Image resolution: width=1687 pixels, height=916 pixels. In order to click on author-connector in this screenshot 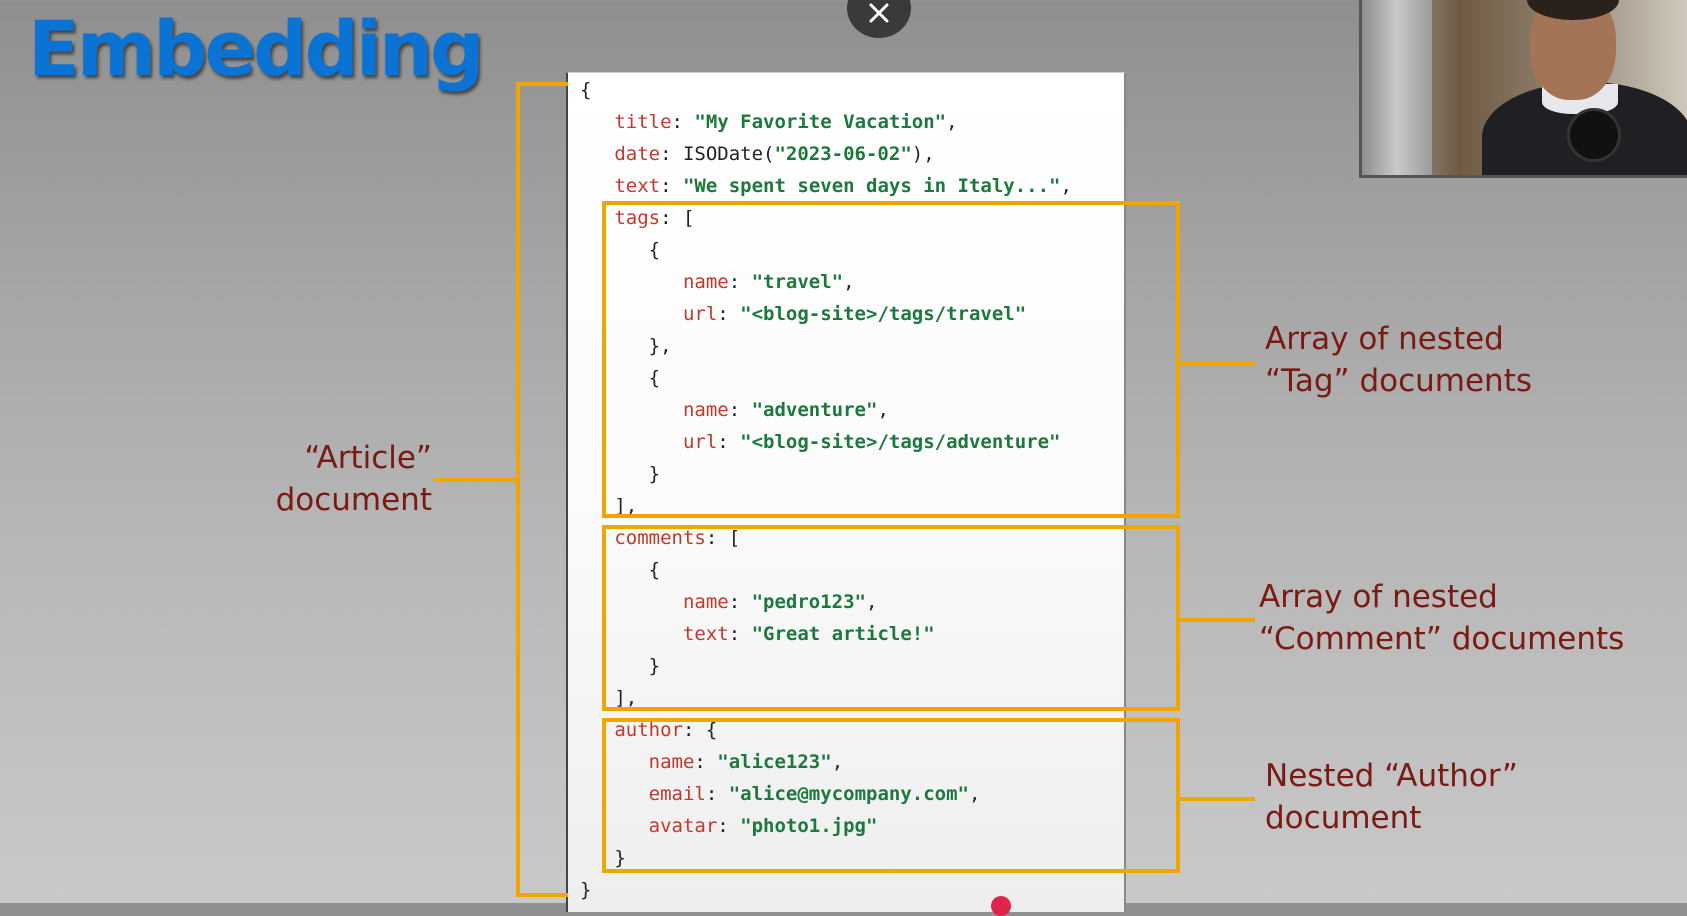, I will do `click(1216, 799)`.